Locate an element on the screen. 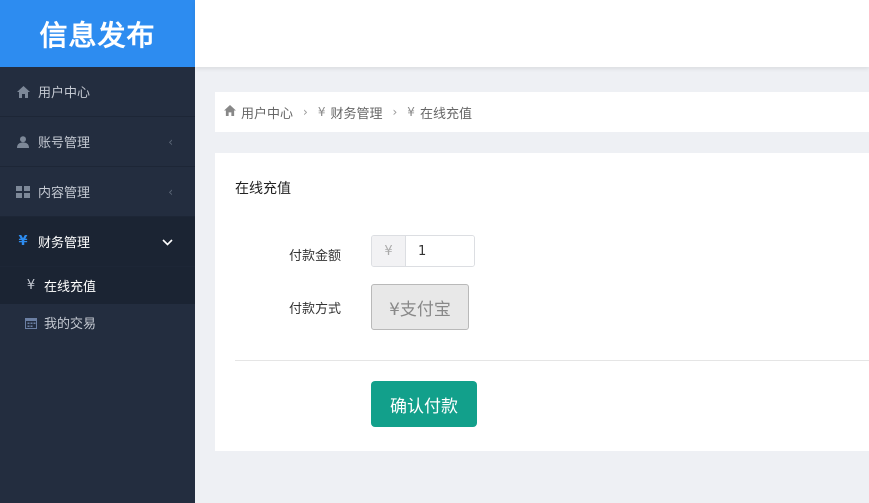 The image size is (869, 503). breadcrumb-item-user-center: 用户中心 is located at coordinates (258, 112).